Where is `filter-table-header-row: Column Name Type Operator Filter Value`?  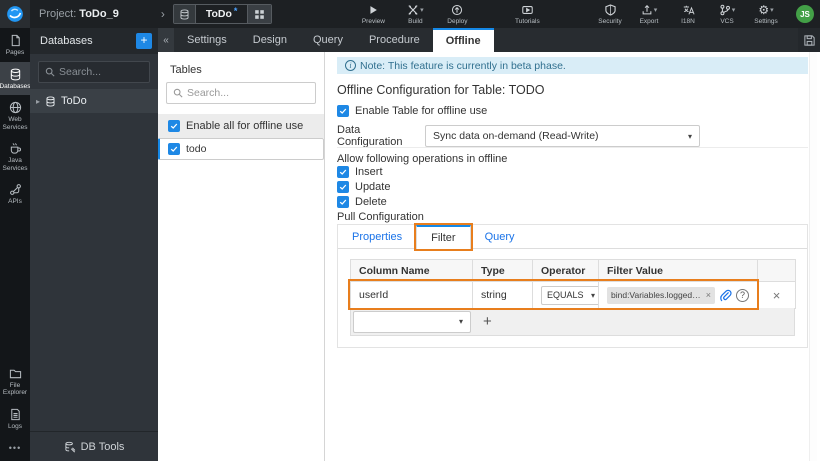
filter-table-header-row: Column Name Type Operator Filter Value is located at coordinates (573, 270).